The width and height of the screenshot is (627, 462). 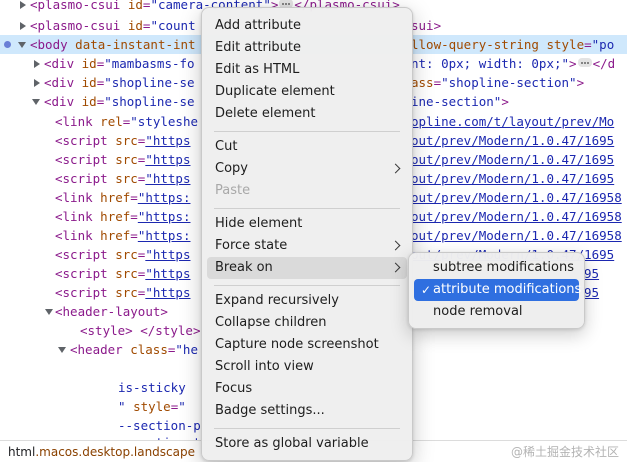 I want to click on menu-item-label: Delete element, so click(x=265, y=113).